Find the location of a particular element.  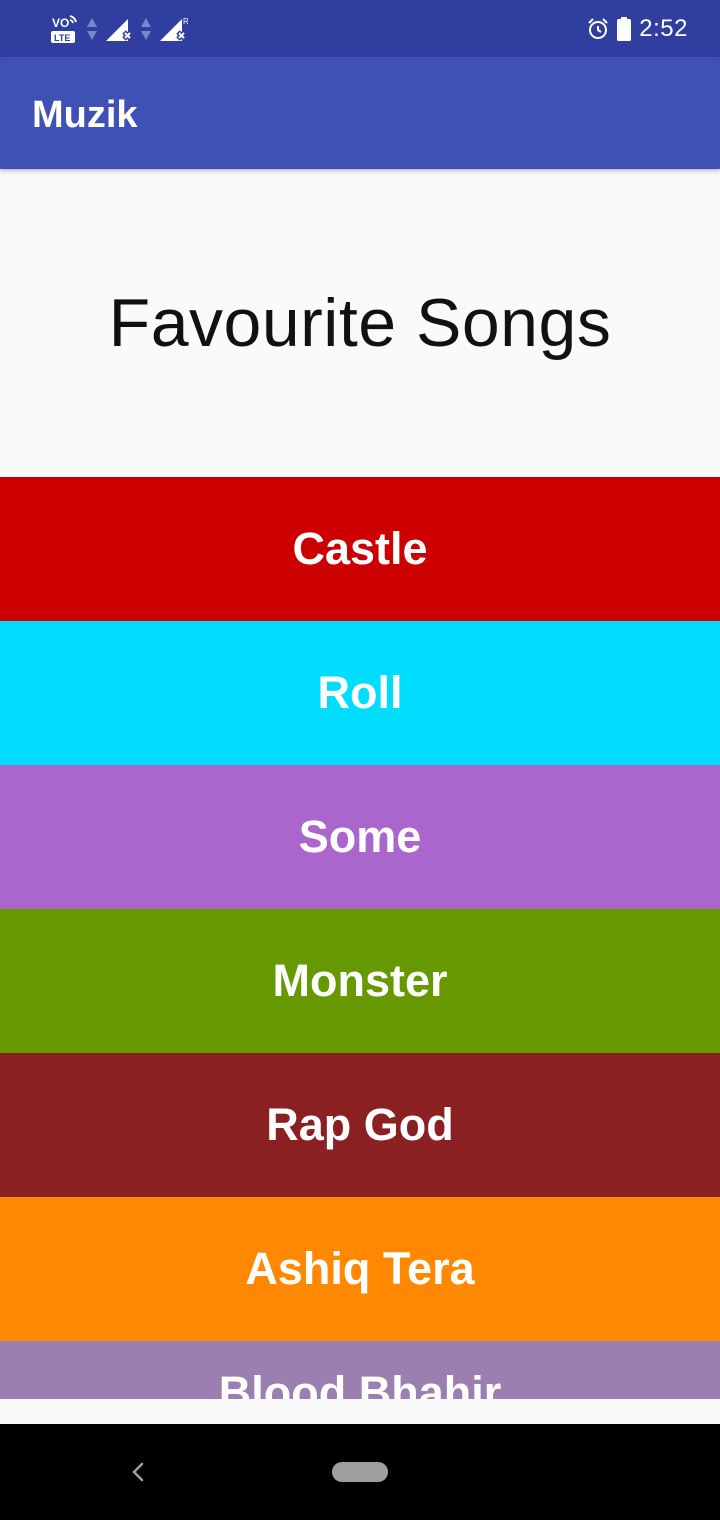

song-item-monster: Monster is located at coordinates (360, 981).